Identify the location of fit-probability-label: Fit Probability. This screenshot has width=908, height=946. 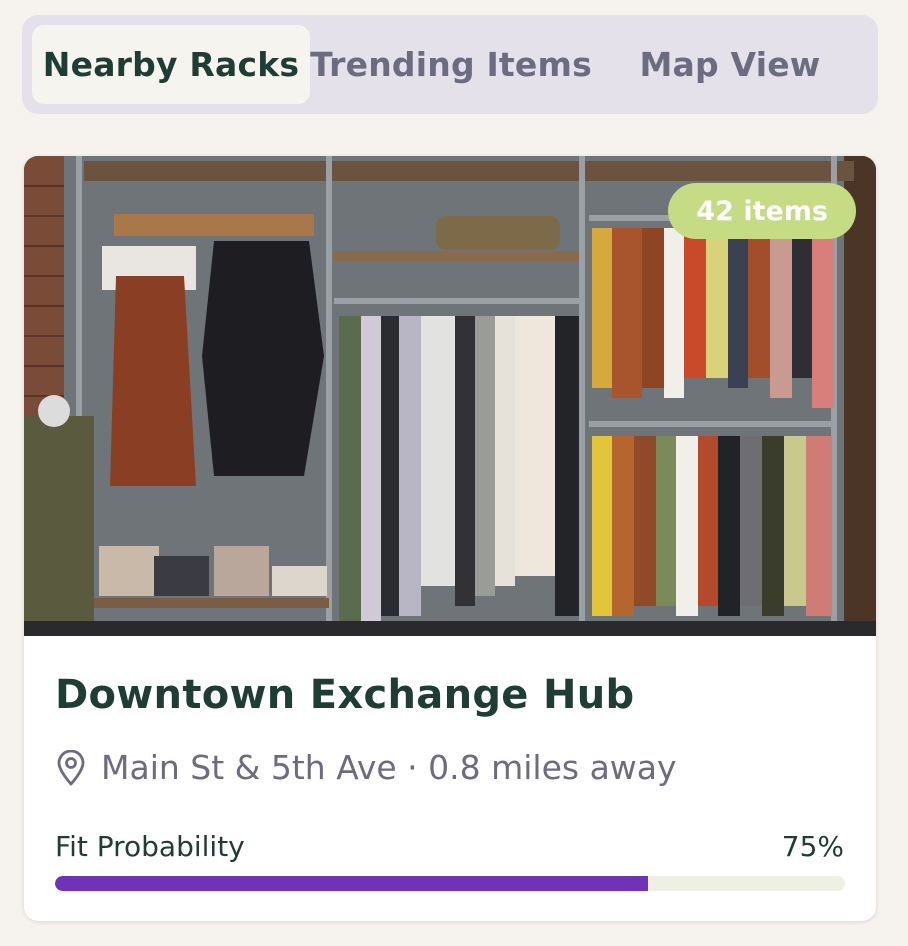
(150, 846).